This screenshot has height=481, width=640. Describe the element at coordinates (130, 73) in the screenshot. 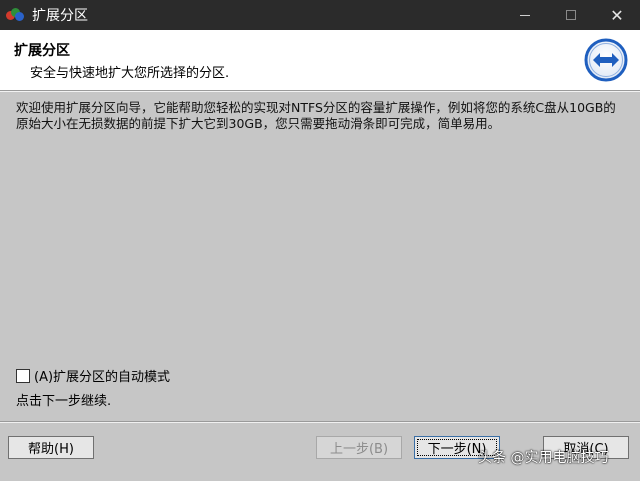

I see `header-subtitle: 安全与快速地扩大您所选择的分区.` at that location.